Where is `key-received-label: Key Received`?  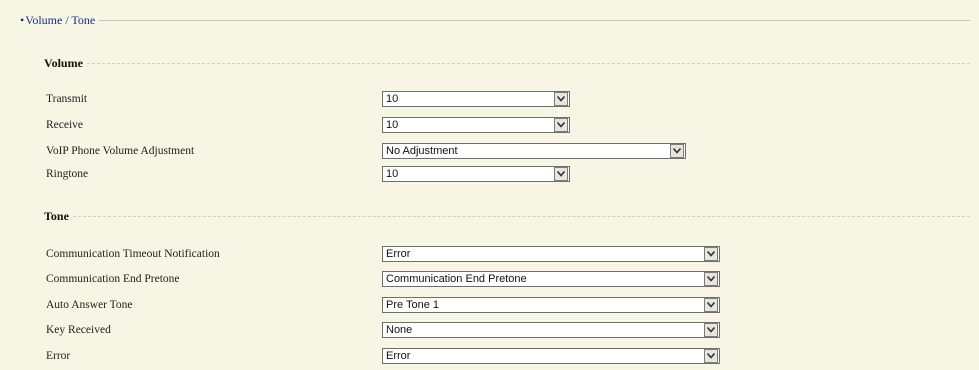
key-received-label: Key Received is located at coordinates (78, 330).